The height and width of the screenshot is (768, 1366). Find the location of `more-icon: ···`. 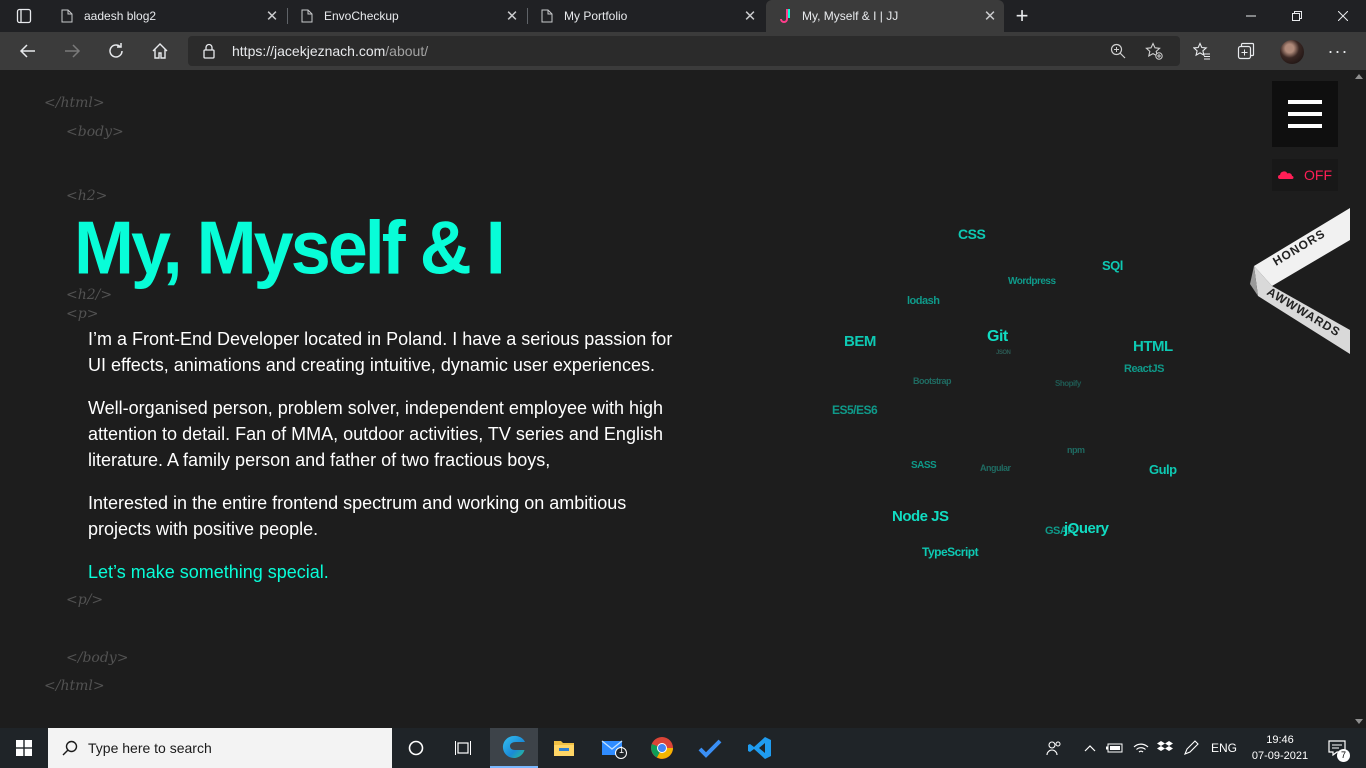

more-icon: ··· is located at coordinates (1338, 50).